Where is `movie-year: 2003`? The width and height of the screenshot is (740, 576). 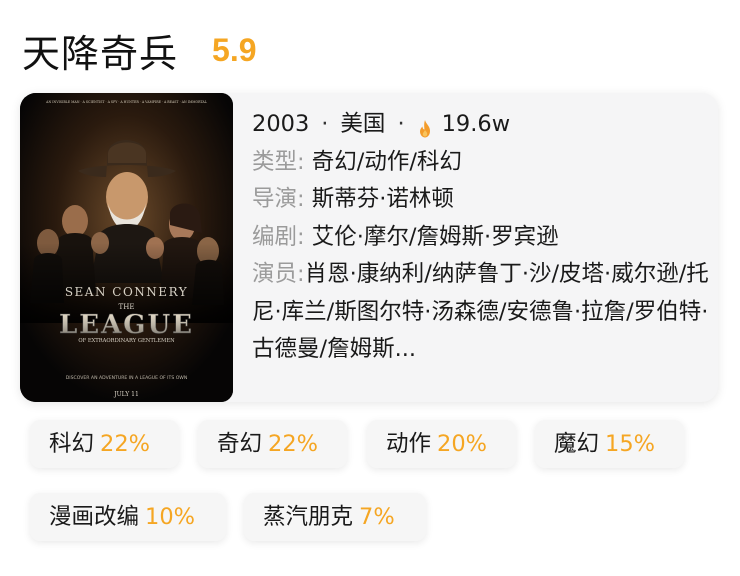 movie-year: 2003 is located at coordinates (281, 124).